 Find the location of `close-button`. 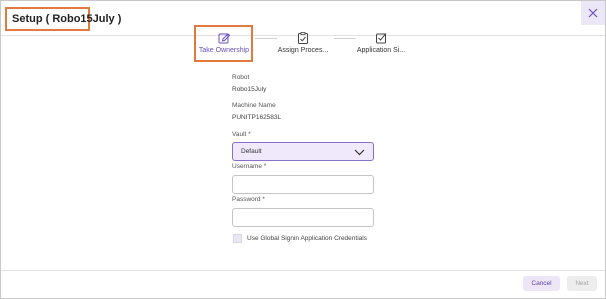

close-button is located at coordinates (593, 13).